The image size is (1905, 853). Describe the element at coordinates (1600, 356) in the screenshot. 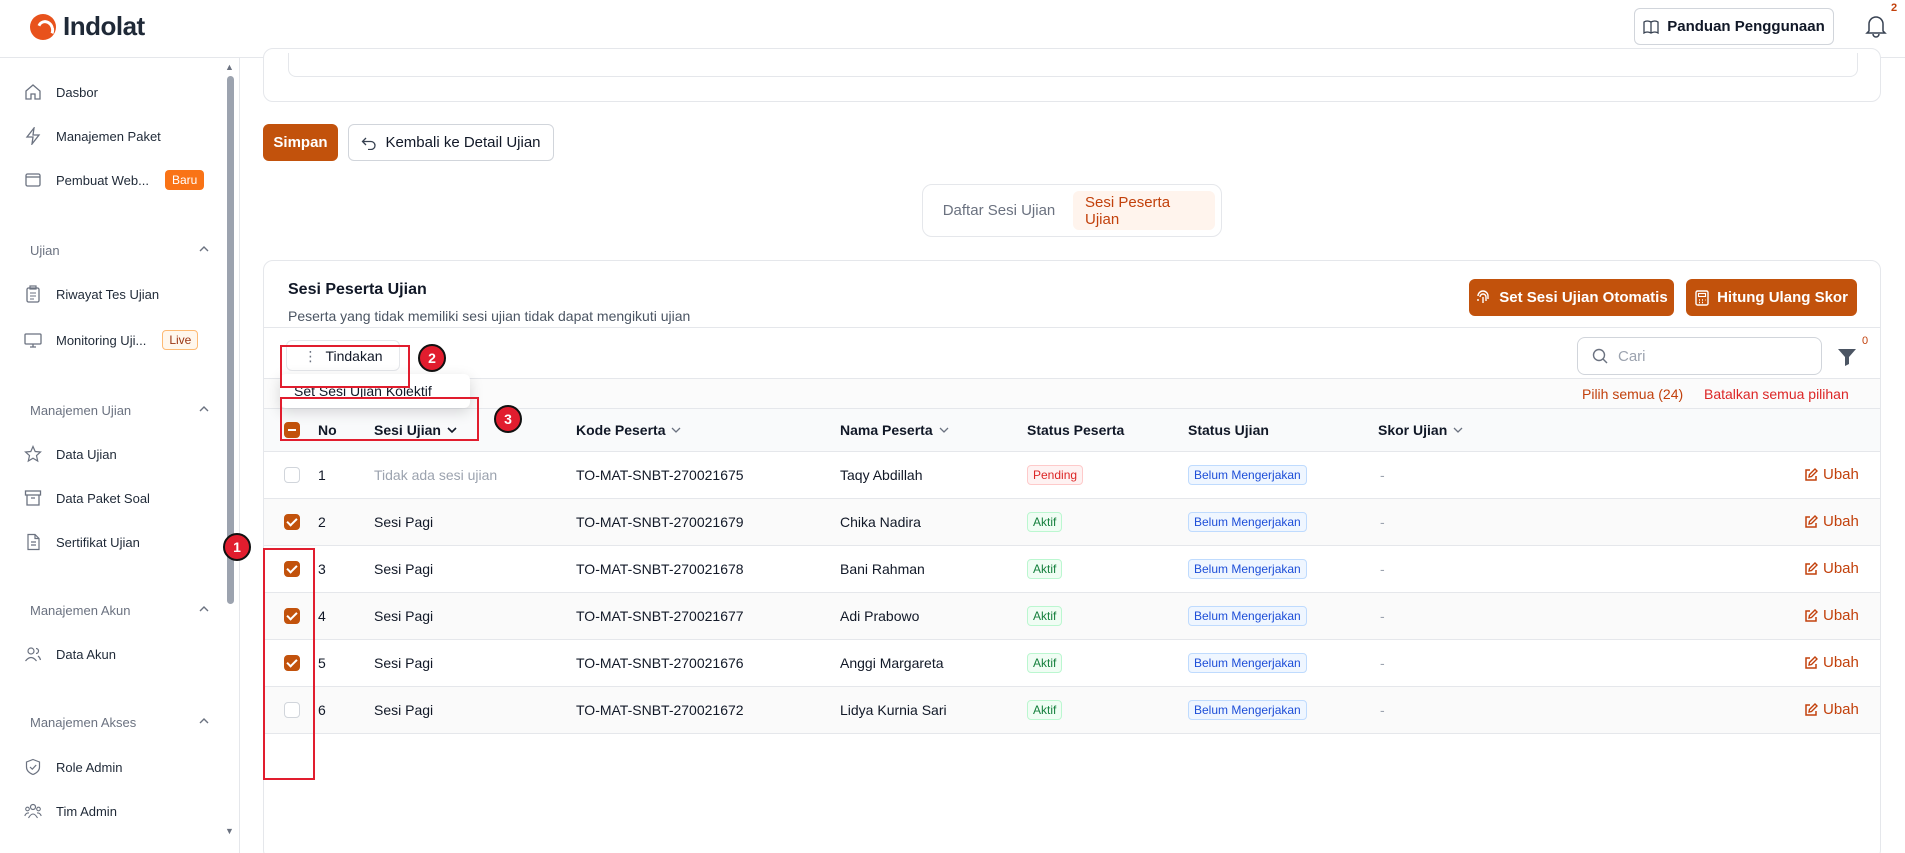

I see `search-icon` at that location.